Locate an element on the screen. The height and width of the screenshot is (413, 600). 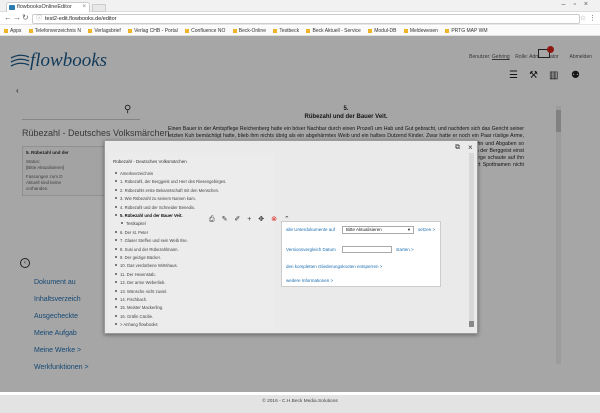
status-select: Bitte Aktualisieren ▼ is located at coordinates (378, 230).